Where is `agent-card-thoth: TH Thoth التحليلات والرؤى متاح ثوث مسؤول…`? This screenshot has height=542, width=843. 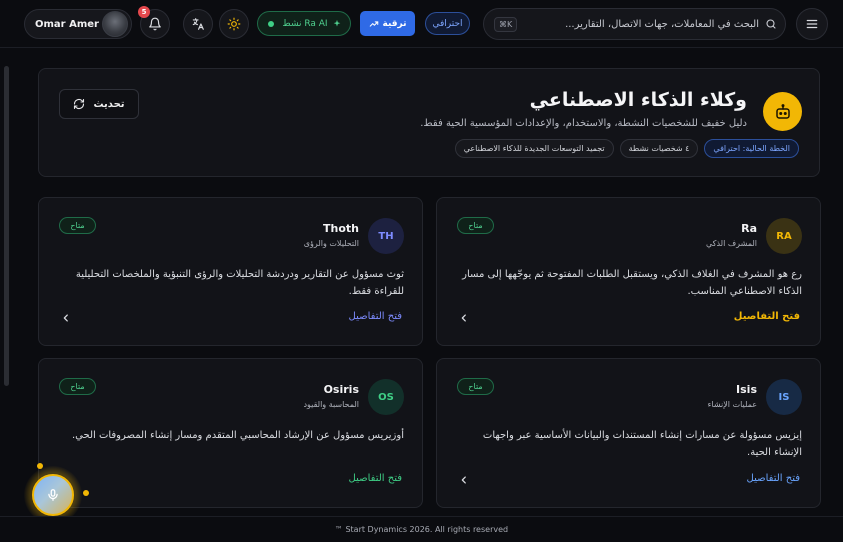
agent-card-thoth: TH Thoth التحليلات والرؤى متاح ثوث مسؤول… is located at coordinates (230, 271).